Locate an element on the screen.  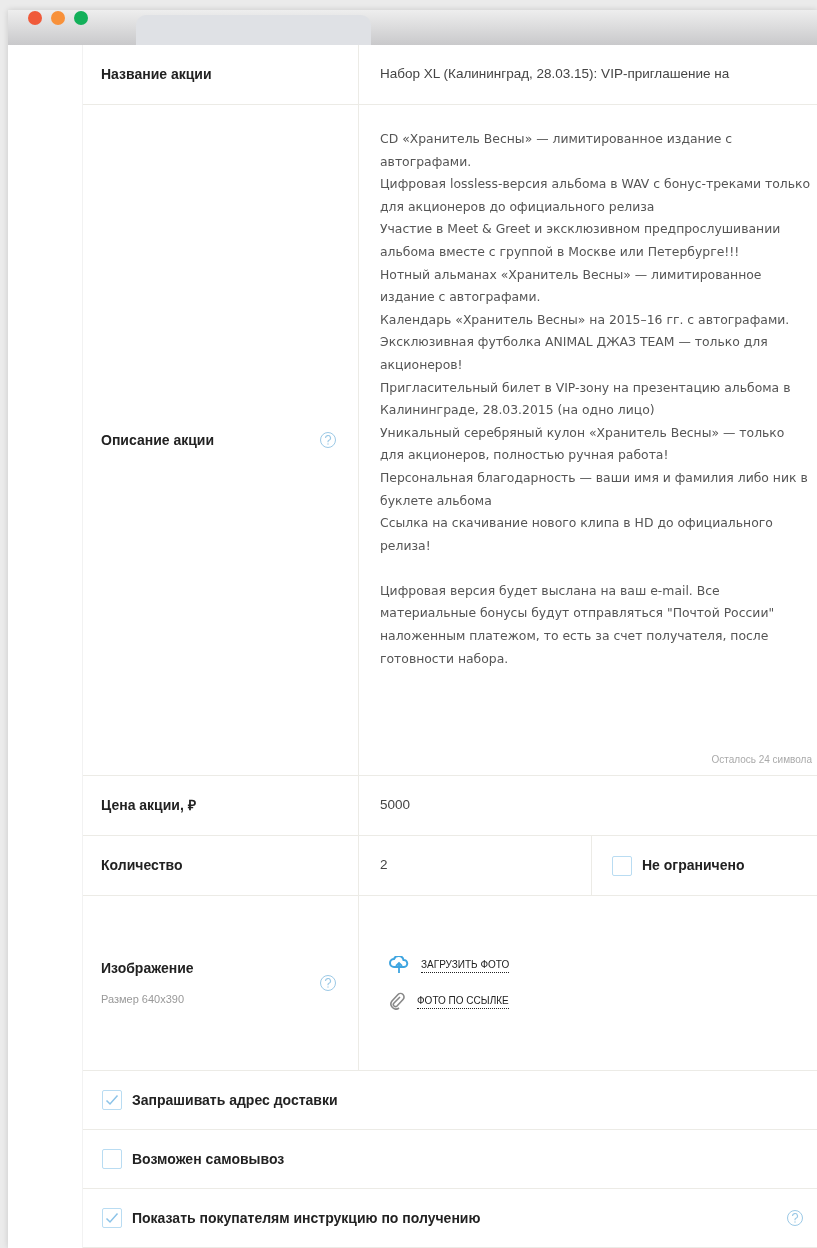
field-label: Изображение is located at coordinates (148, 969).